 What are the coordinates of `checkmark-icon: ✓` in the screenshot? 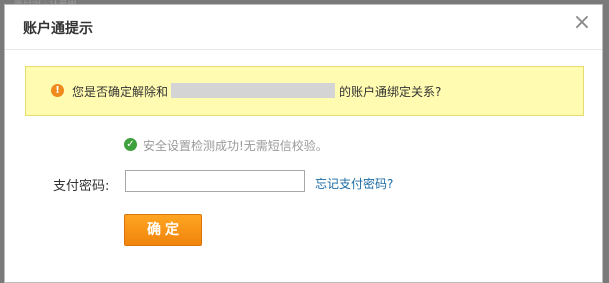 It's located at (130, 144).